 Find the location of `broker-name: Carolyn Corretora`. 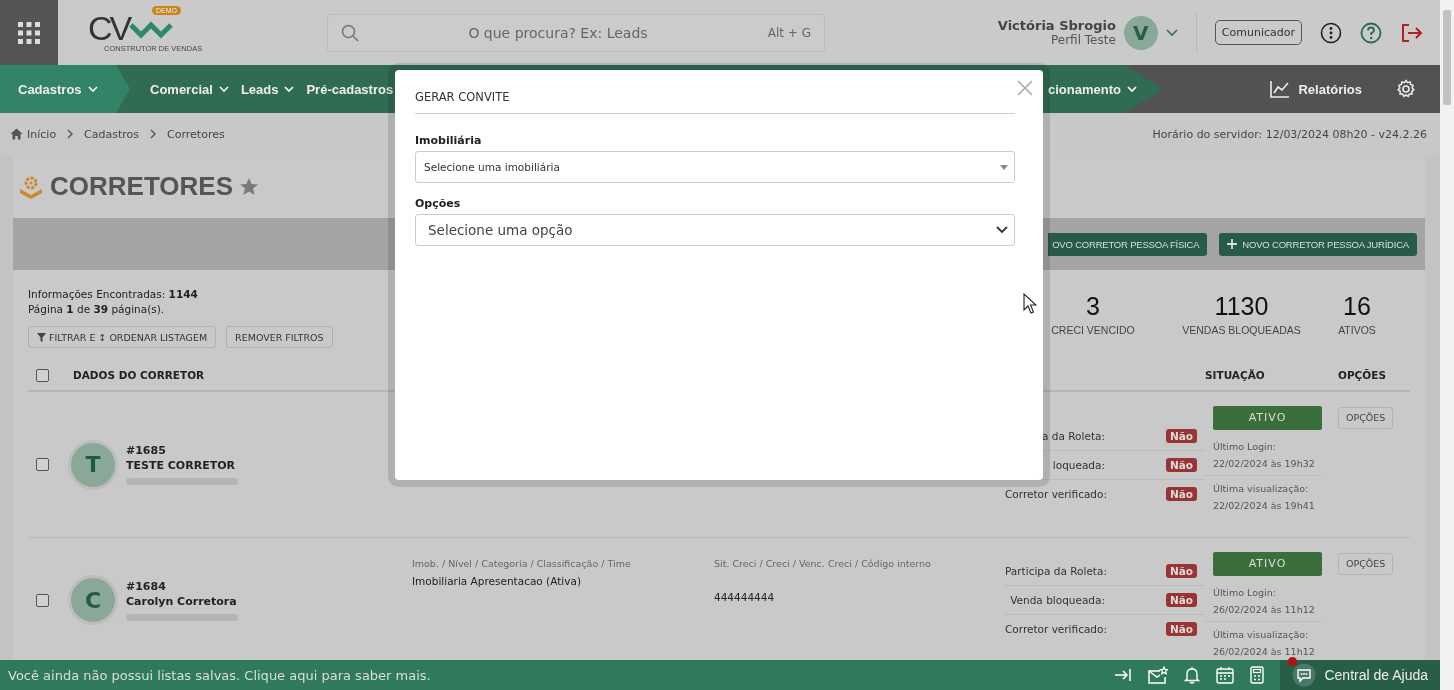

broker-name: Carolyn Corretora is located at coordinates (182, 601).